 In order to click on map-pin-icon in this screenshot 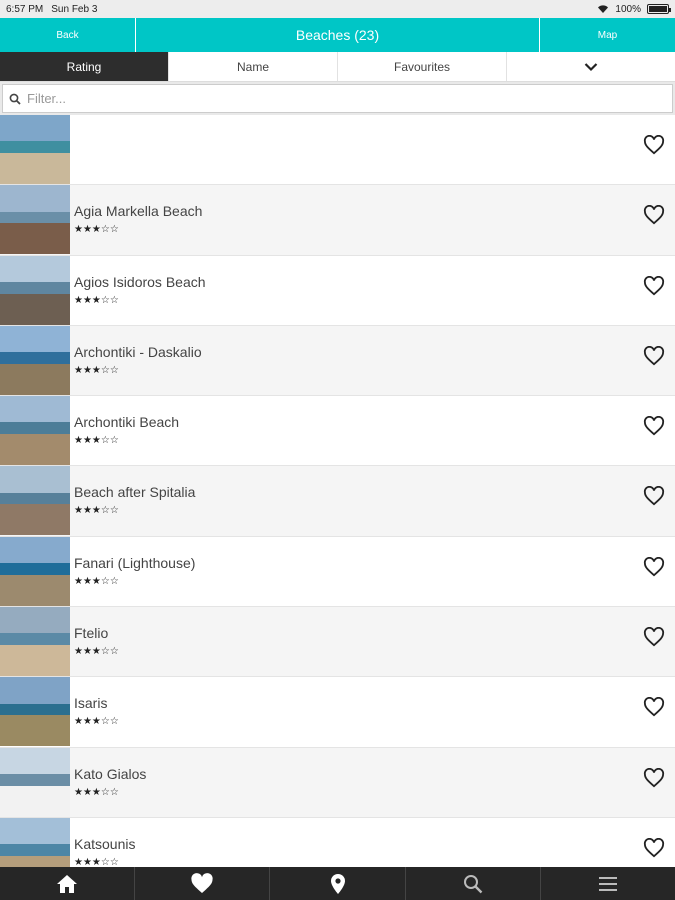, I will do `click(337, 883)`.